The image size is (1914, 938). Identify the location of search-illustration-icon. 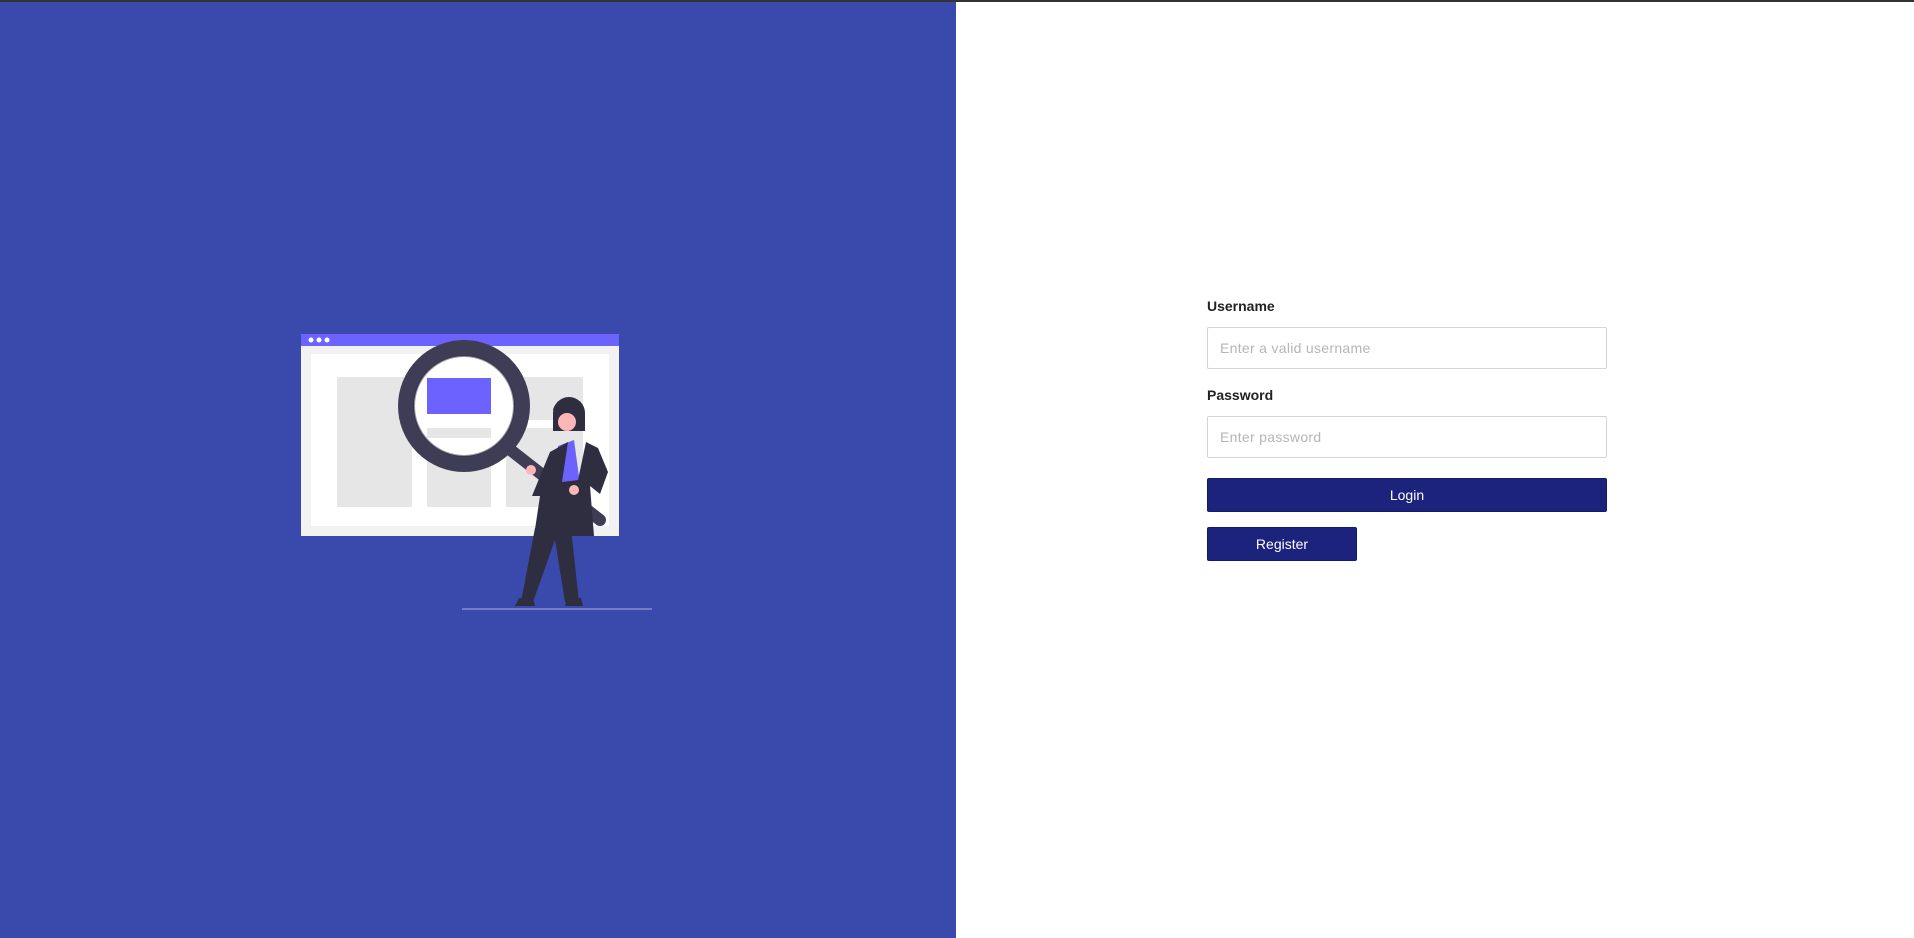
(476, 472).